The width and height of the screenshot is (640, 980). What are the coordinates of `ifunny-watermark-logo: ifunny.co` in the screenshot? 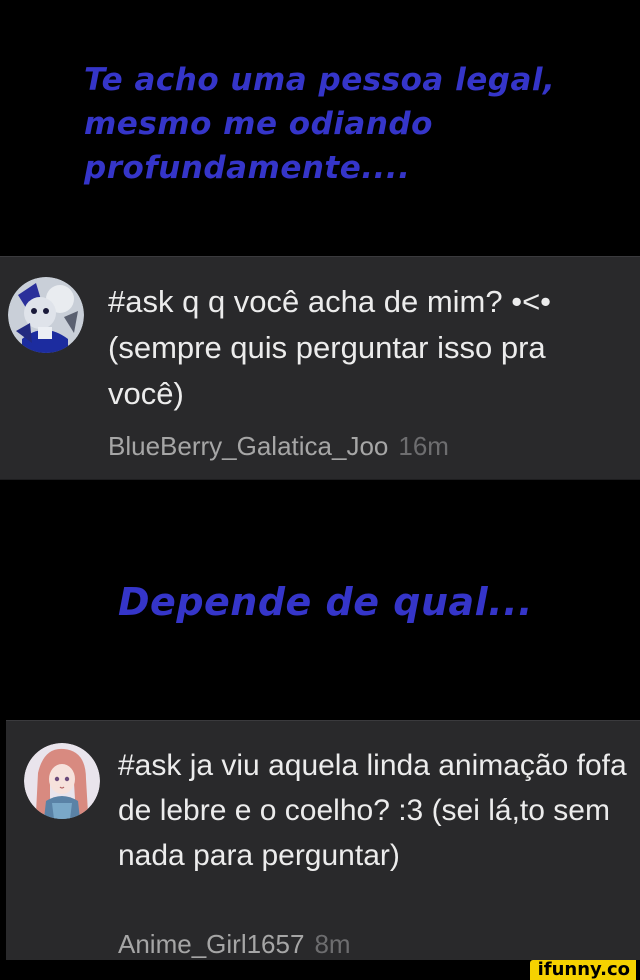 It's located at (582, 970).